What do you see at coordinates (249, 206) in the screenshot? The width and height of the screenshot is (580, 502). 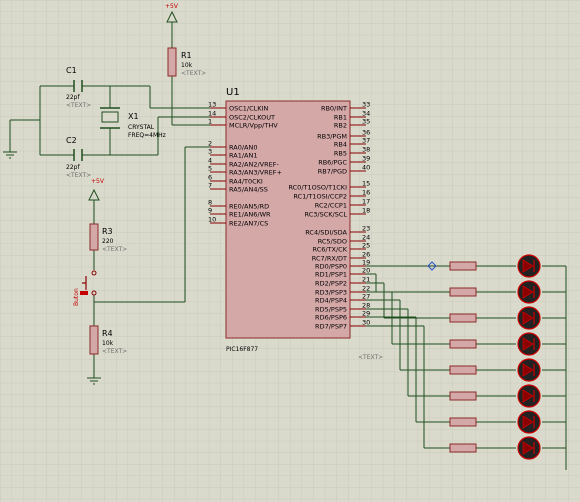 I see `ic-pin-name: RE0/AN5/RD` at bounding box center [249, 206].